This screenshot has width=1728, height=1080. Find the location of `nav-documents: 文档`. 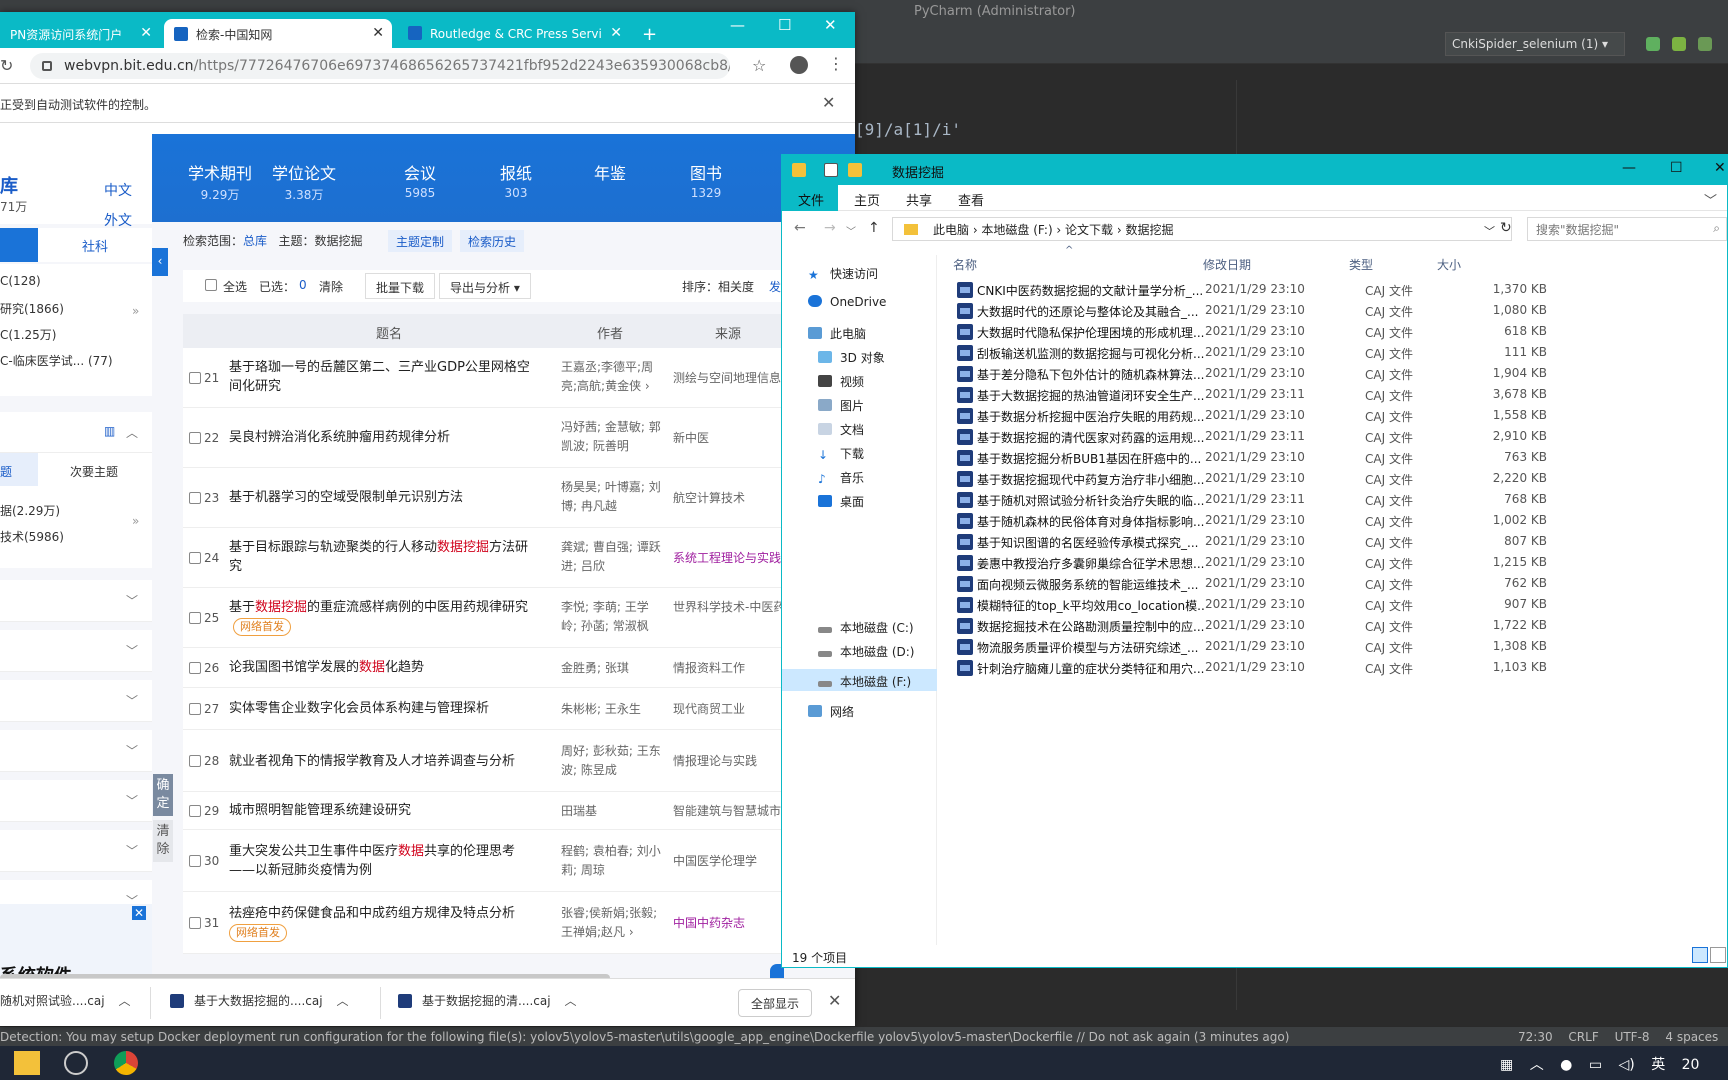

nav-documents: 文档 is located at coordinates (841, 429).